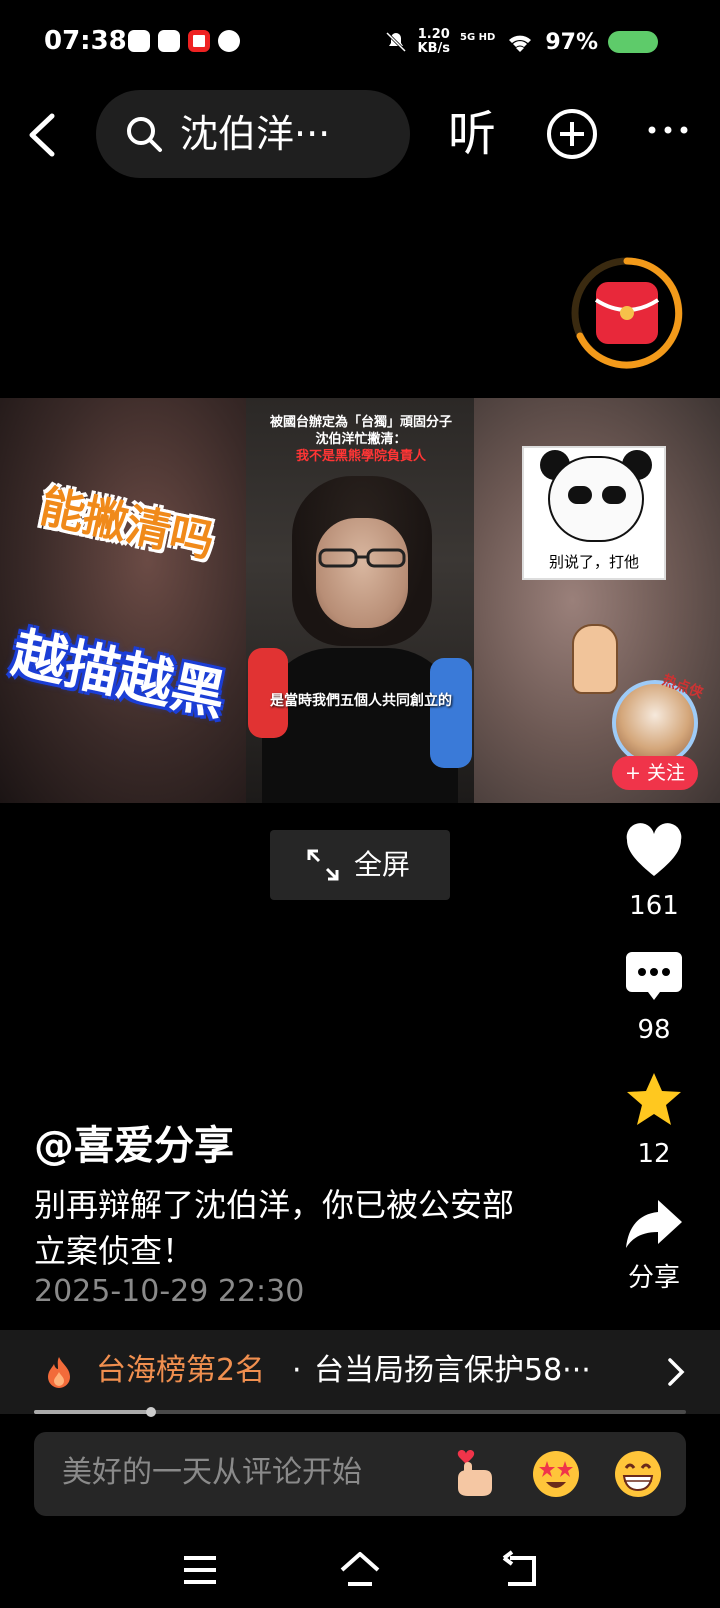  I want to click on headline-line-red: 我不是黑熊學院負責人, so click(360, 456).